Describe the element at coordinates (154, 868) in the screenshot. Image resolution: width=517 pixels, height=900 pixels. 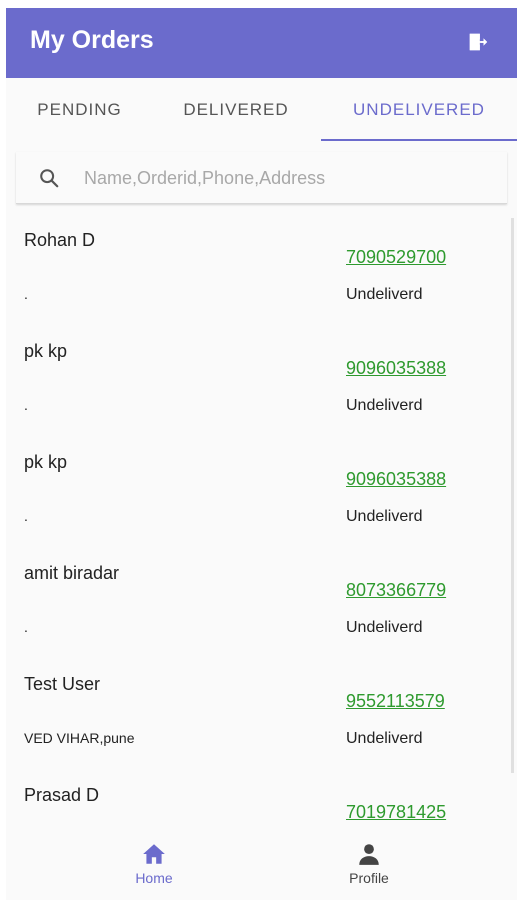
I see `nav-home: Home` at that location.